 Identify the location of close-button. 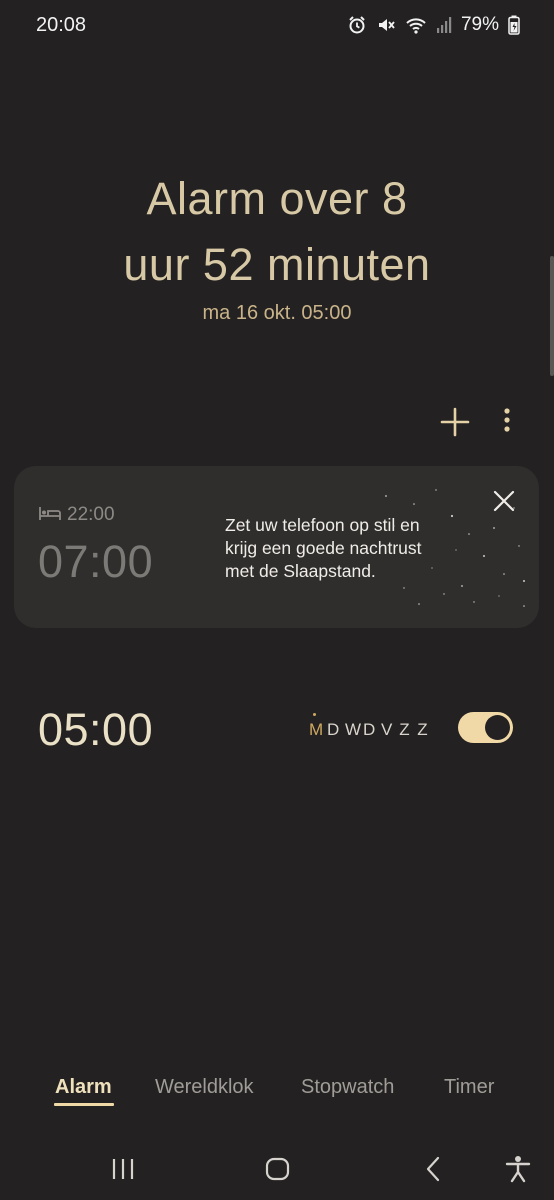
(504, 501).